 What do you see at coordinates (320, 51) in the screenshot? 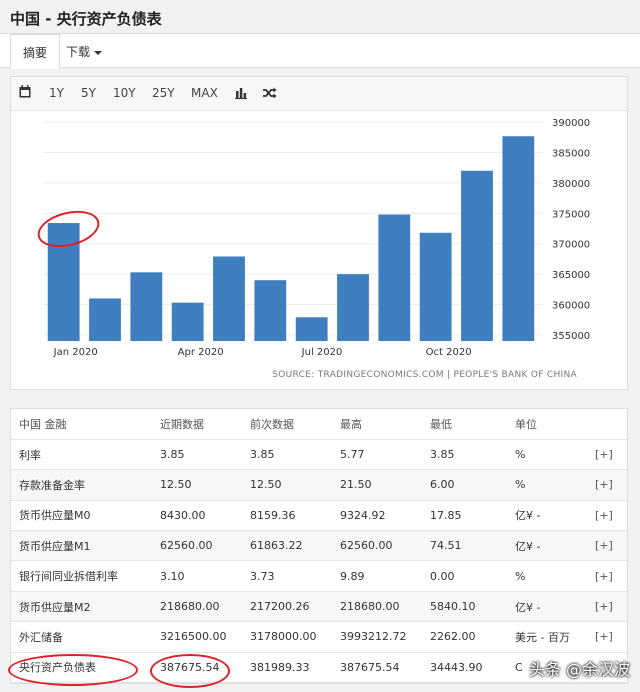
I see `tab-bar: 摘要 下载` at bounding box center [320, 51].